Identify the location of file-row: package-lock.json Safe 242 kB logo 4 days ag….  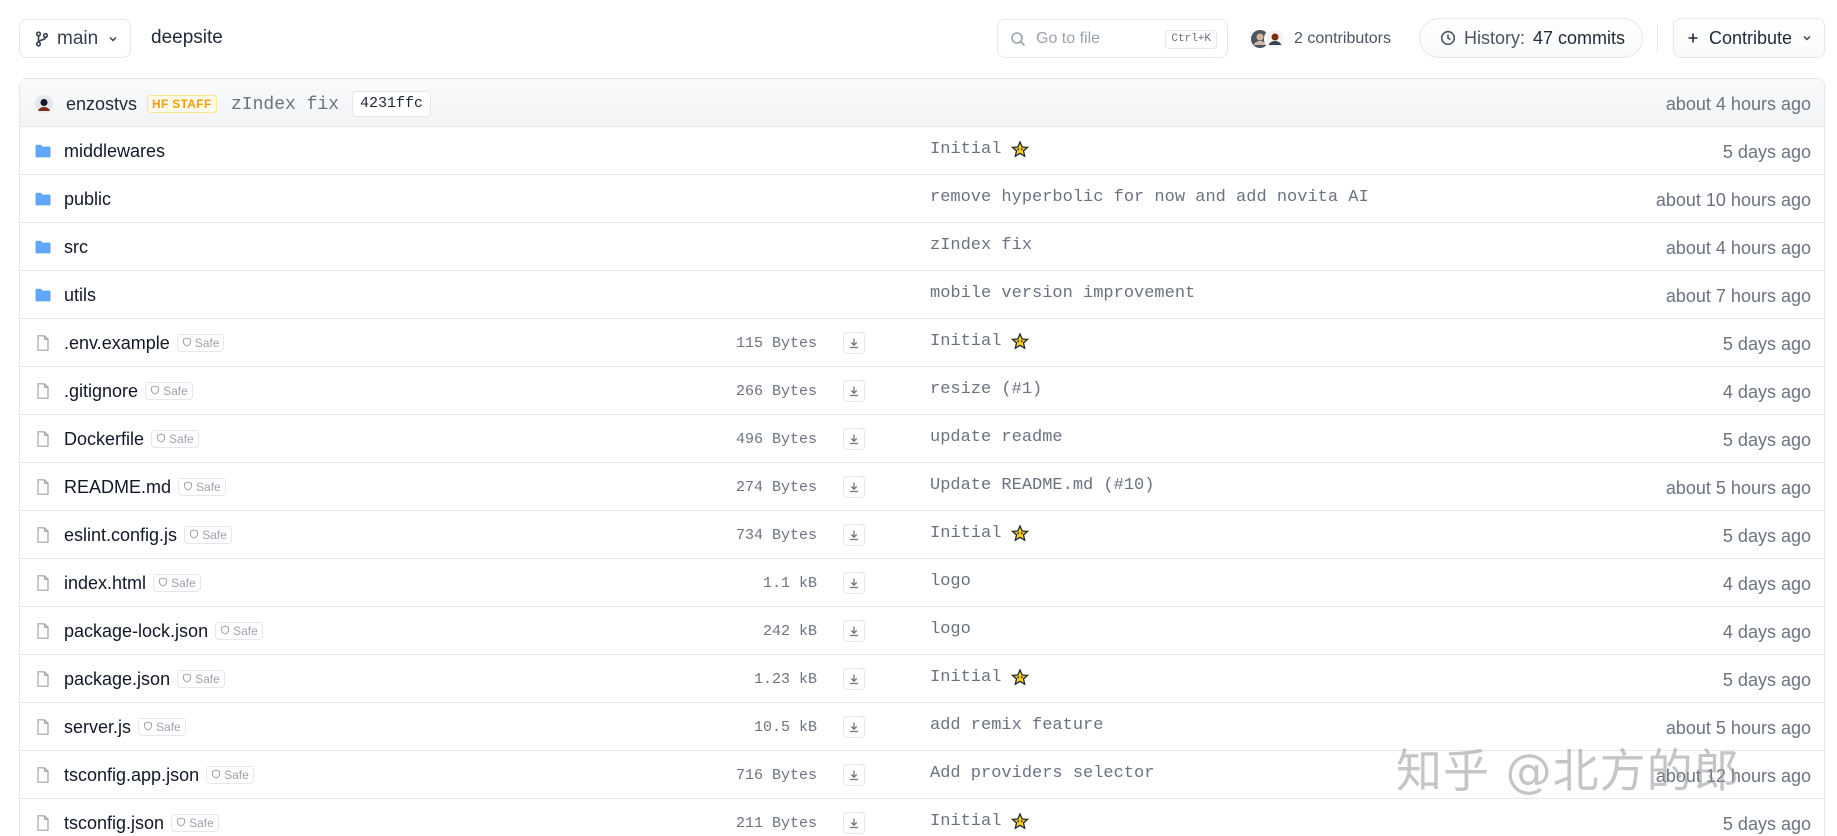
(922, 631).